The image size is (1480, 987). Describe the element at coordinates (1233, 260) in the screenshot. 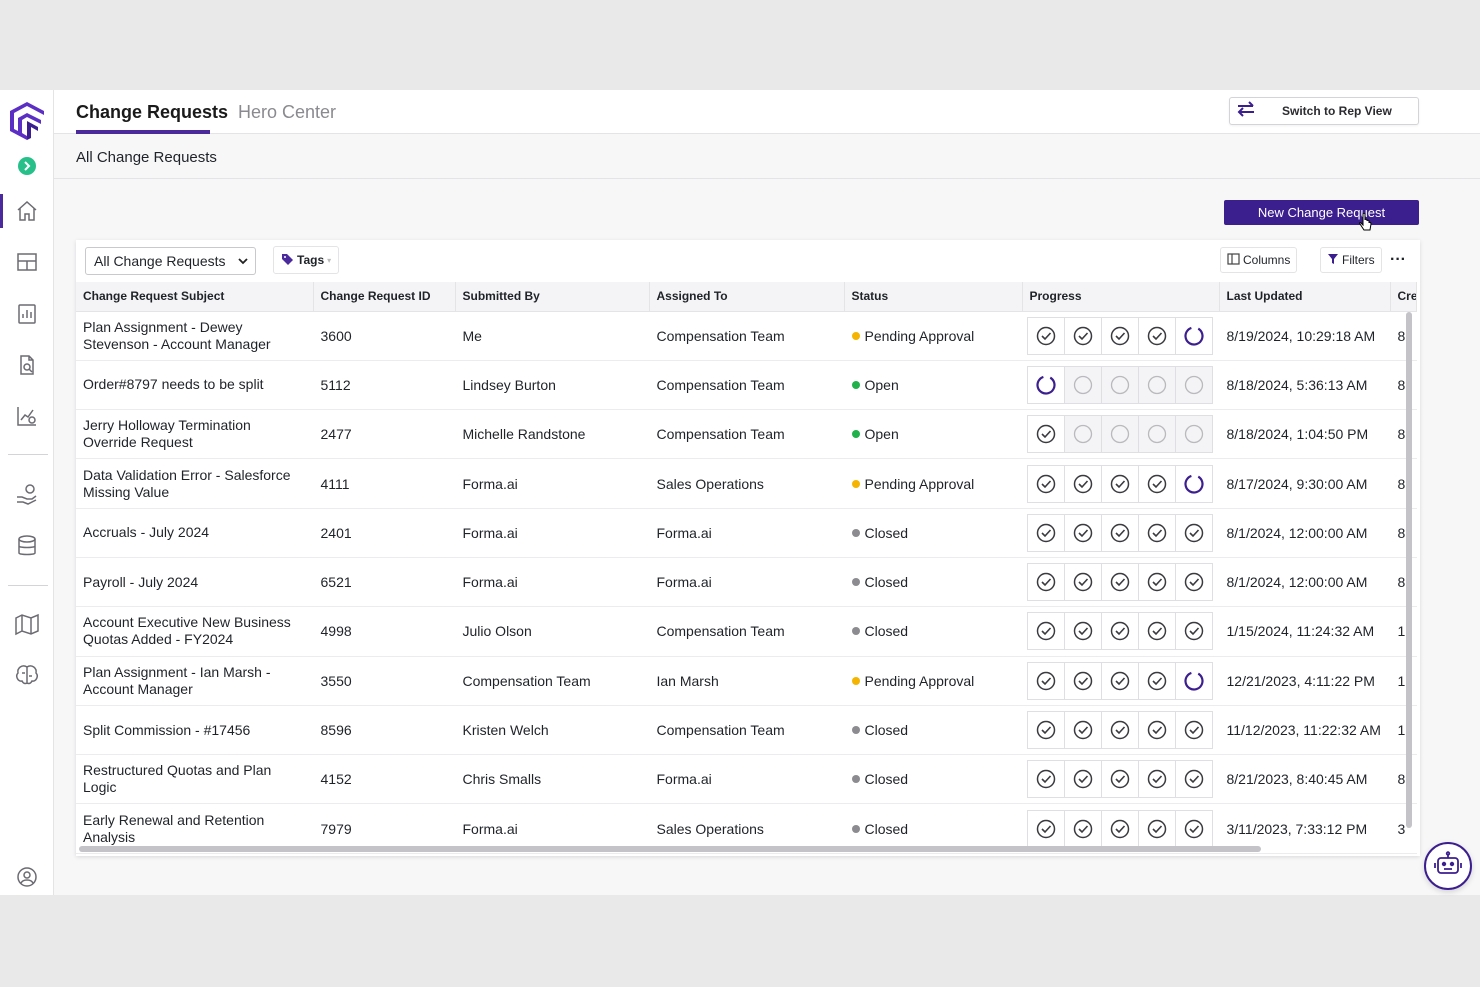

I see `columns-icon` at that location.